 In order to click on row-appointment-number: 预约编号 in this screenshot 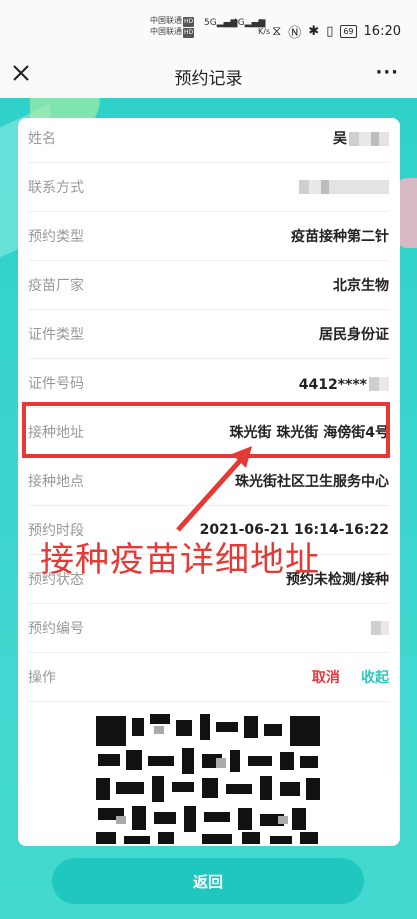, I will do `click(208, 628)`.